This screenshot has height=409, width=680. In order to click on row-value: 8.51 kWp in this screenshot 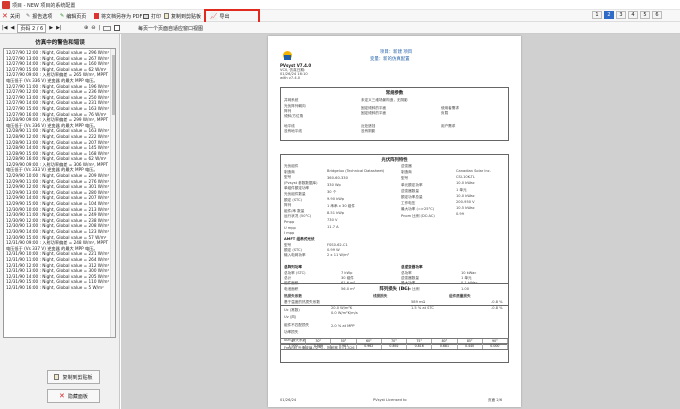, I will do `click(336, 213)`.